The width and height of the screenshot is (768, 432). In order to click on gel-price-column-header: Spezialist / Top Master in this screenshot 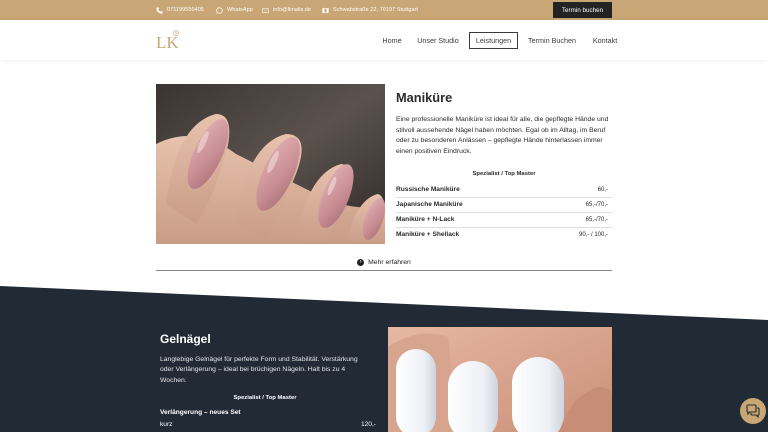, I will do `click(265, 398)`.